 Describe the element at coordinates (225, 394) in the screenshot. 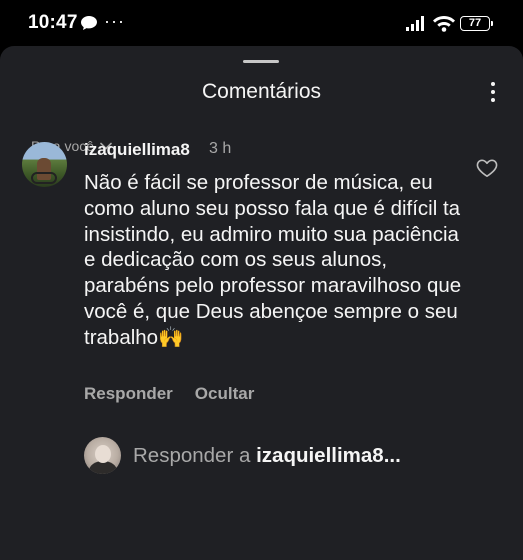

I see `hide-button: Ocultar` at that location.